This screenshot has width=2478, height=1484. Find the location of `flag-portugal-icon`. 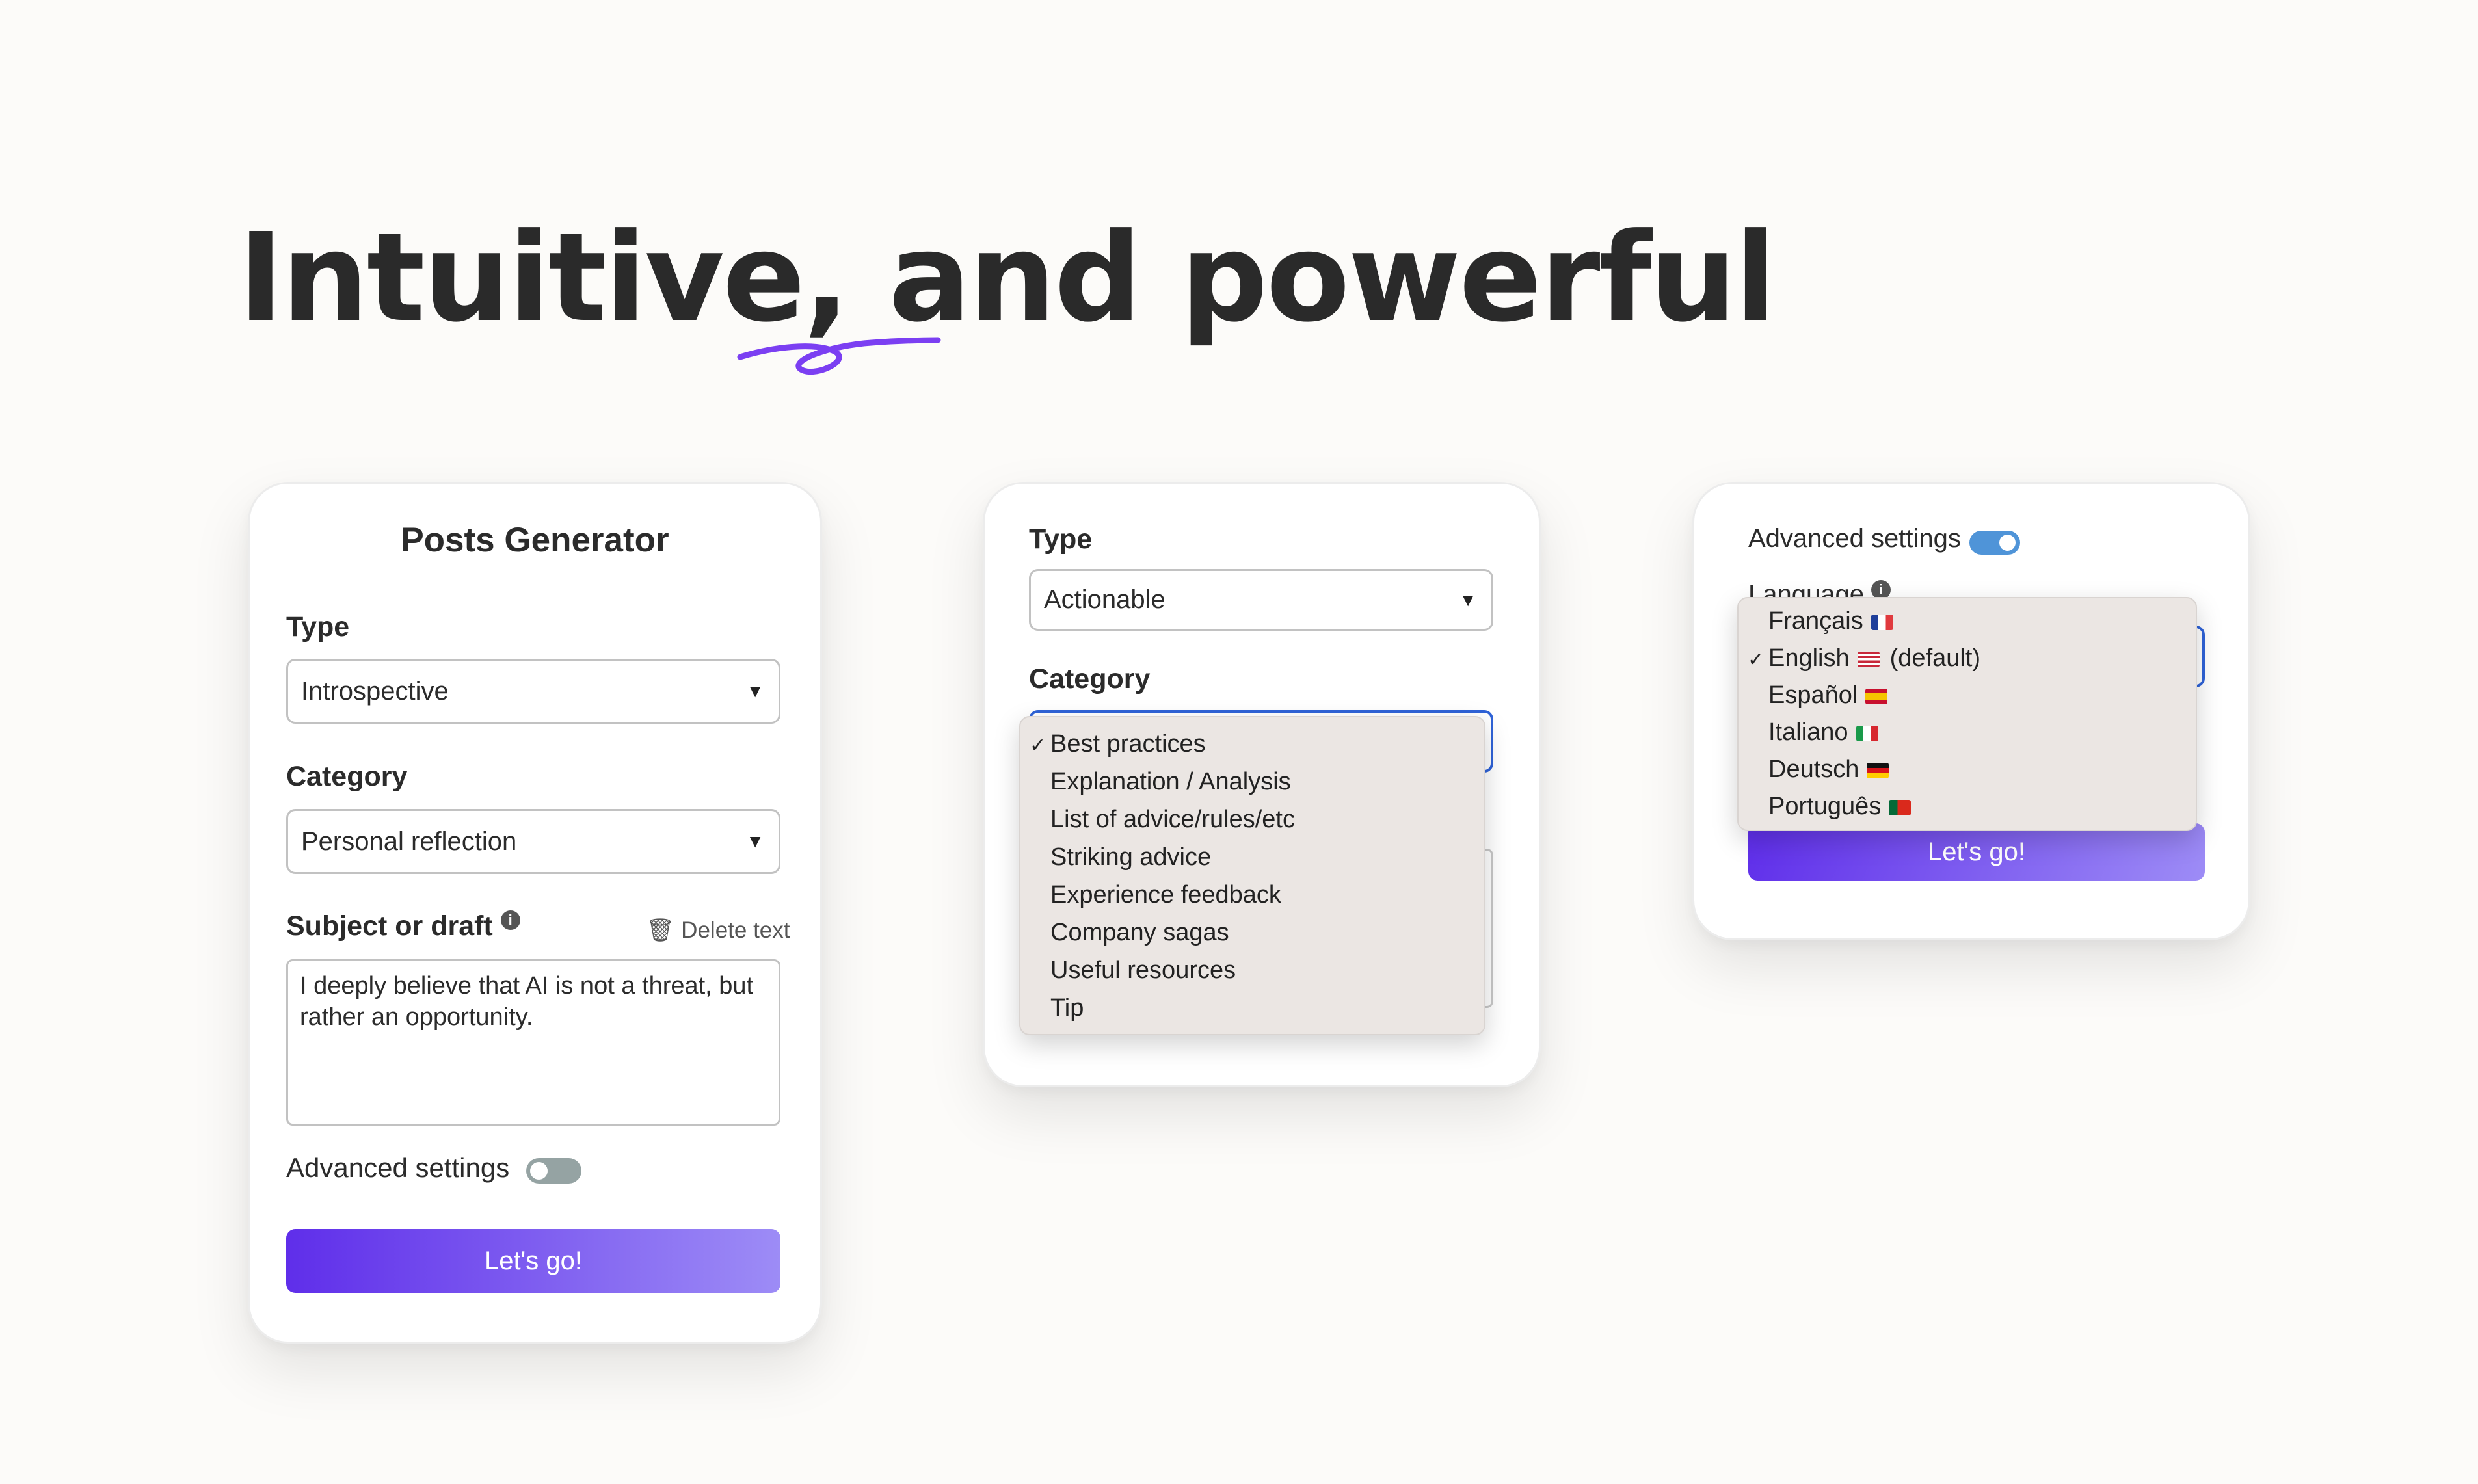

flag-portugal-icon is located at coordinates (1900, 807).